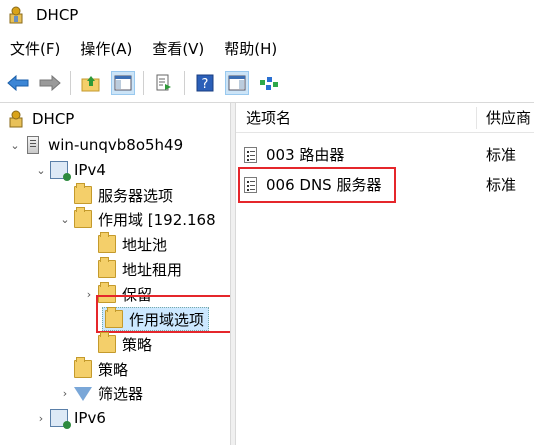 This screenshot has height=445, width=534. Describe the element at coordinates (35, 49) in the screenshot. I see `menu-file: 文件(F)` at that location.